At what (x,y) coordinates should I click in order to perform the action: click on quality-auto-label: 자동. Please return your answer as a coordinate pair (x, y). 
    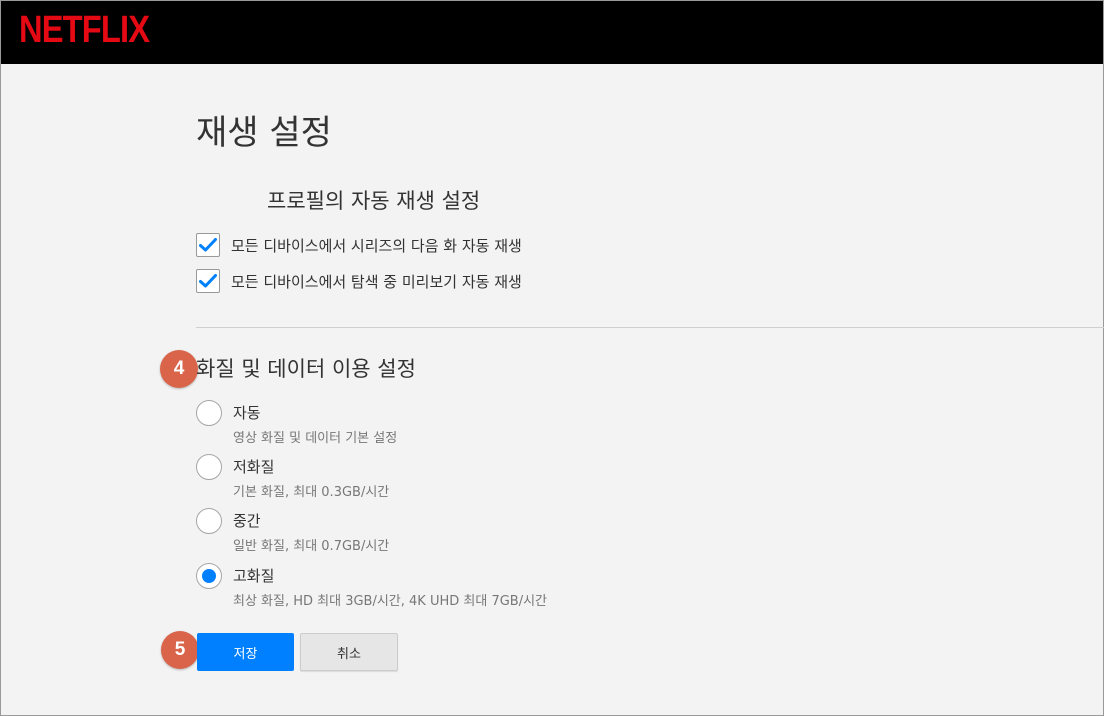
    Looking at the image, I should click on (247, 413).